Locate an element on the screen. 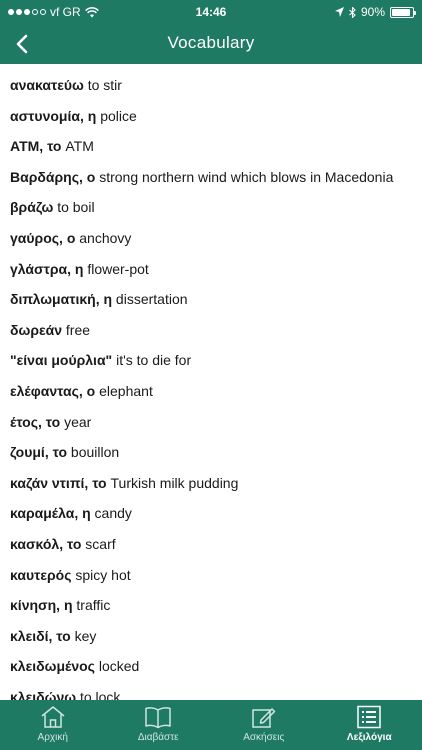 This screenshot has height=750, width=422. vocab-meaning: bouillon is located at coordinates (95, 452).